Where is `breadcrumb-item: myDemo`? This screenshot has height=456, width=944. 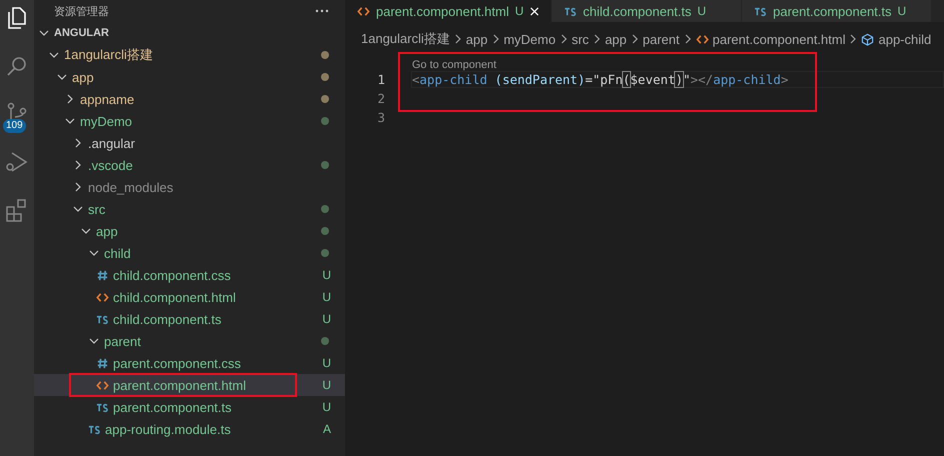 breadcrumb-item: myDemo is located at coordinates (530, 39).